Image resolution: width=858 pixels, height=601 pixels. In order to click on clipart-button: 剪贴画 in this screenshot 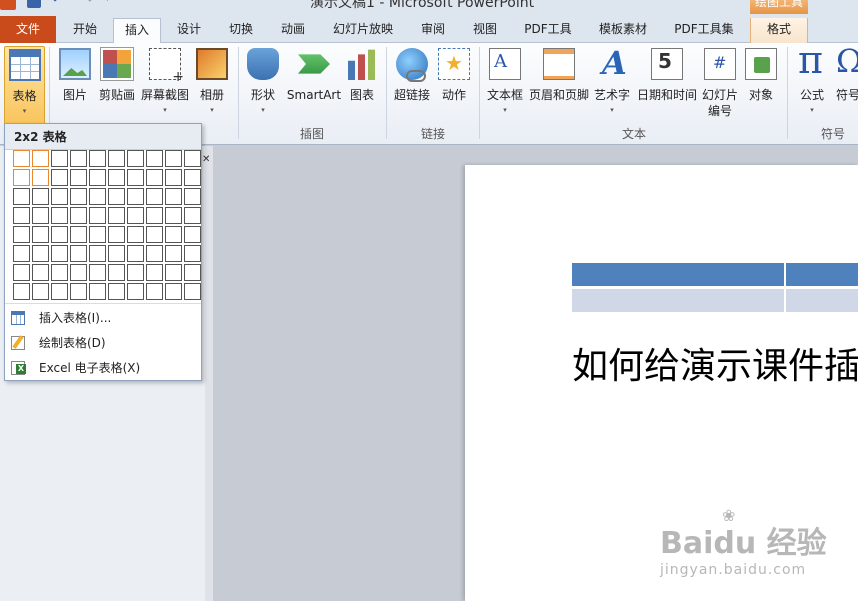, I will do `click(117, 86)`.